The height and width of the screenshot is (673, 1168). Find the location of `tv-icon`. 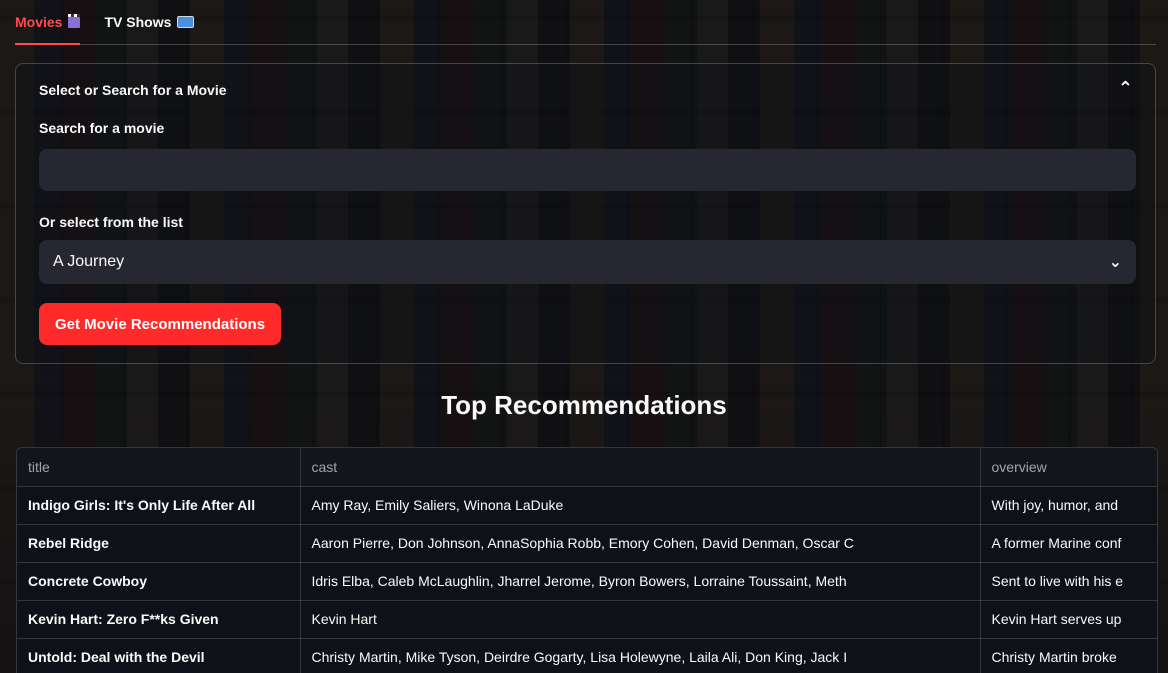

tv-icon is located at coordinates (186, 22).